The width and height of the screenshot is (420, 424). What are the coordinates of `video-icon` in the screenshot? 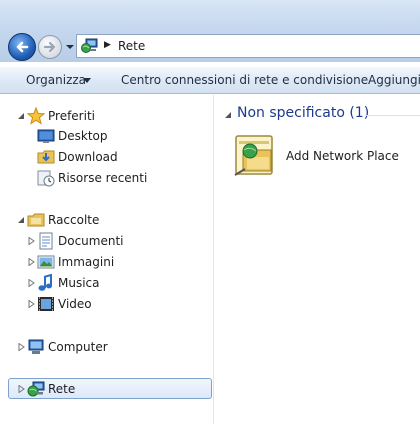 It's located at (46, 304).